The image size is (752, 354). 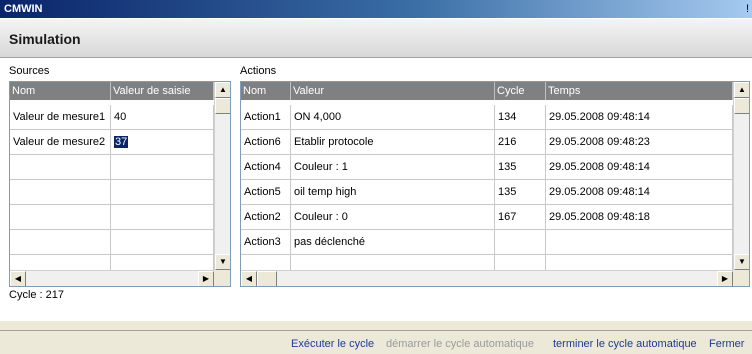 What do you see at coordinates (29, 71) in the screenshot?
I see `sources-label: Sources` at bounding box center [29, 71].